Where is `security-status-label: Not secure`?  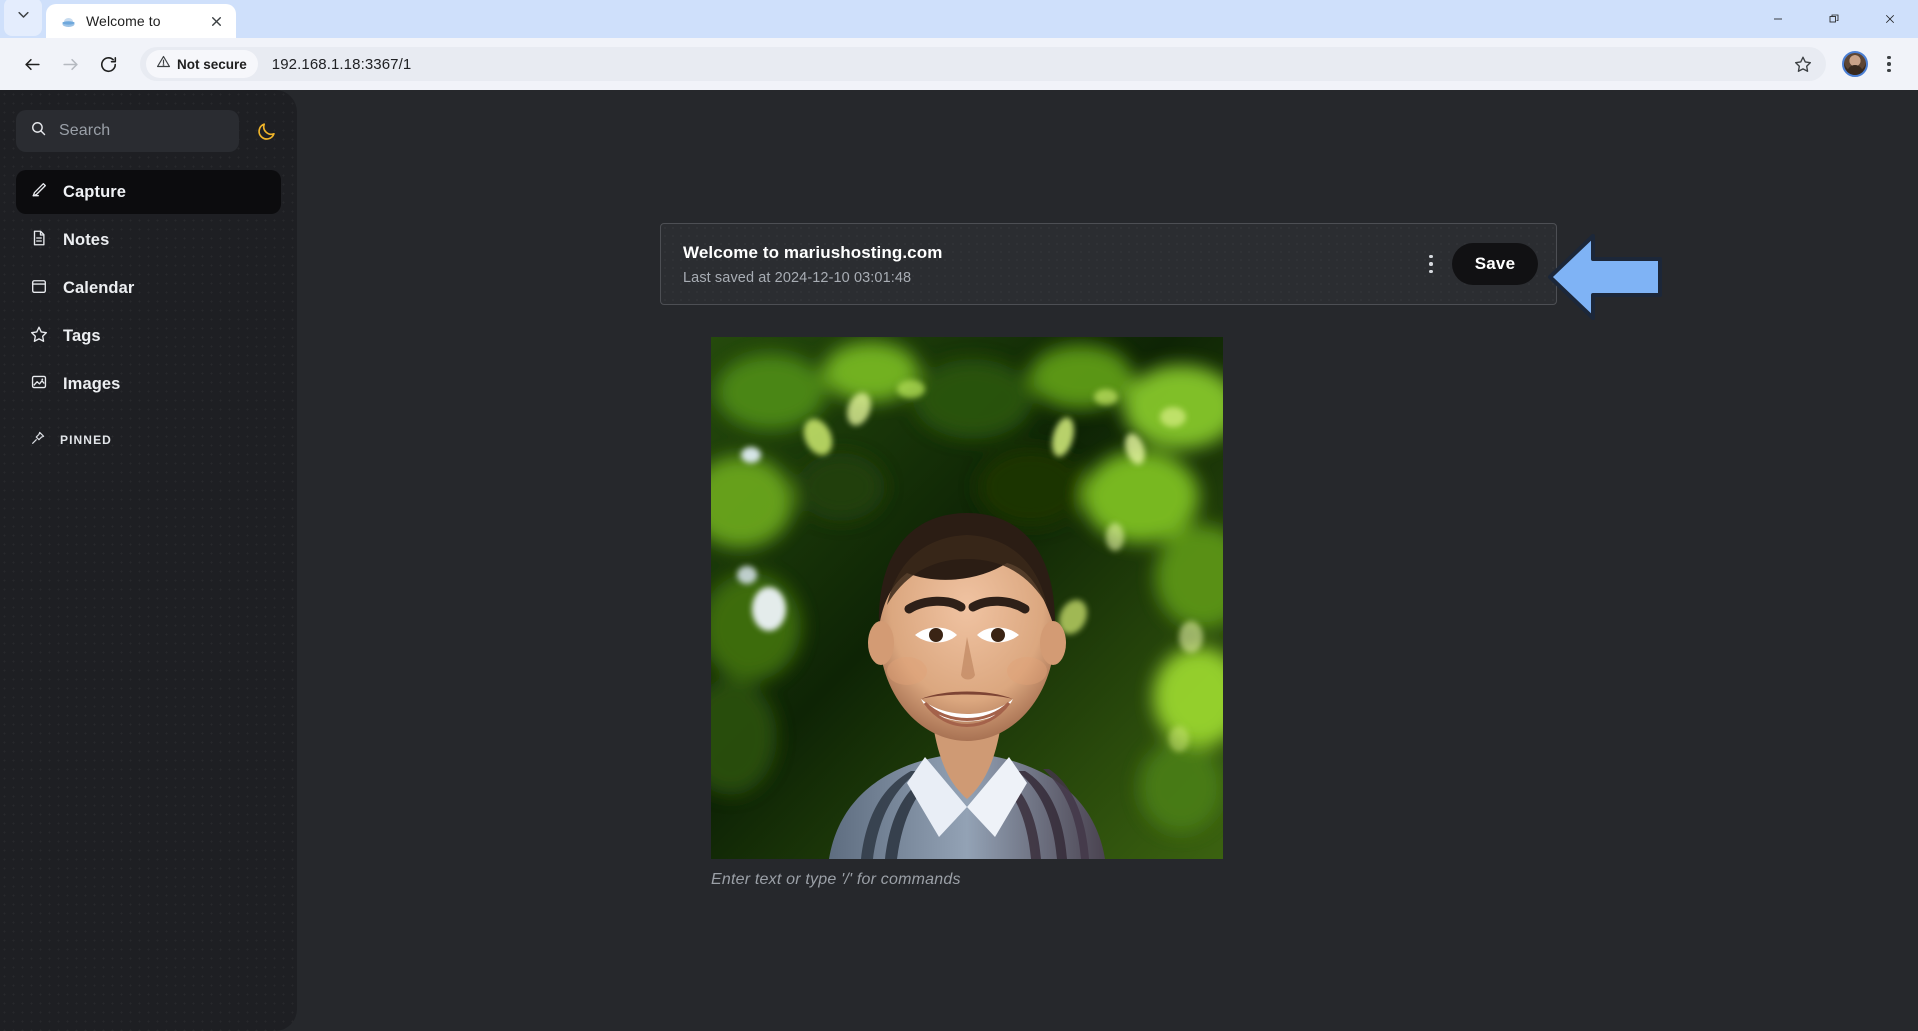 security-status-label: Not secure is located at coordinates (212, 64).